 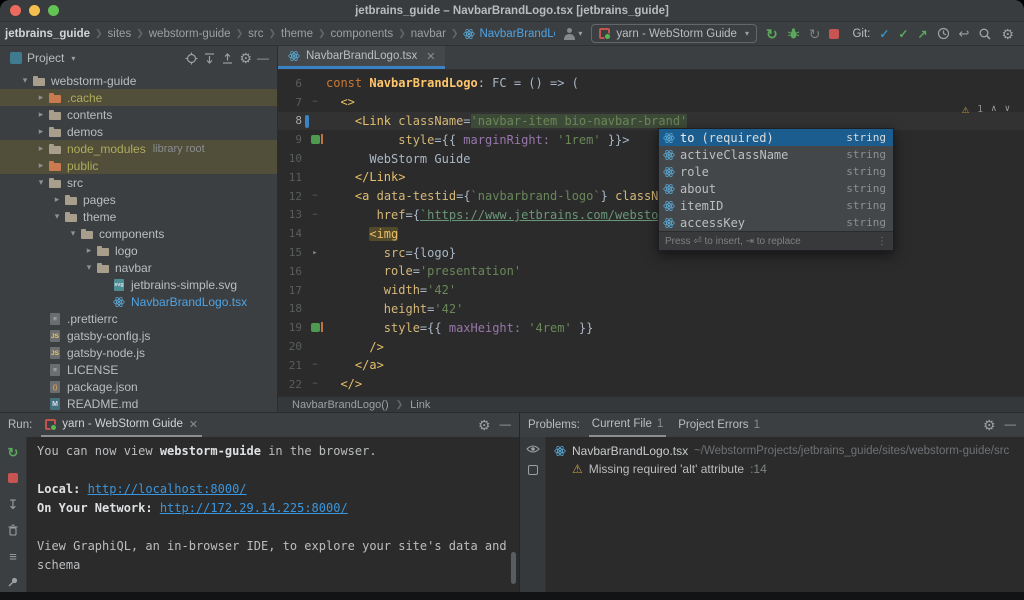 What do you see at coordinates (985, 34) in the screenshot?
I see `search-everywhere-button` at bounding box center [985, 34].